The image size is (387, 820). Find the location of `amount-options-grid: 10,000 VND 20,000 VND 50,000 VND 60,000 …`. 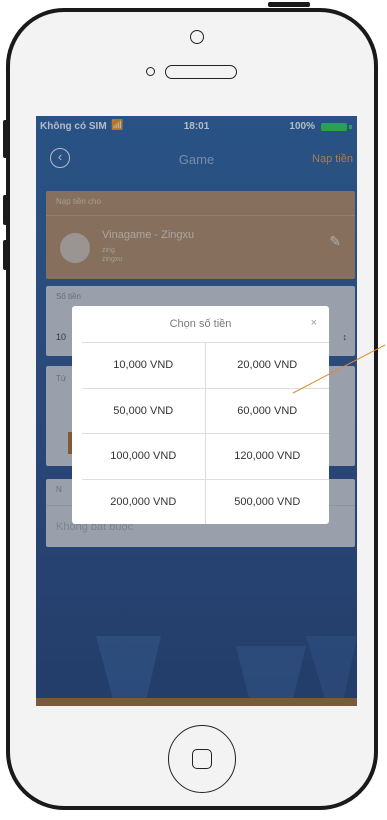

amount-options-grid: 10,000 VND 20,000 VND 50,000 VND 60,000 … is located at coordinates (205, 433).